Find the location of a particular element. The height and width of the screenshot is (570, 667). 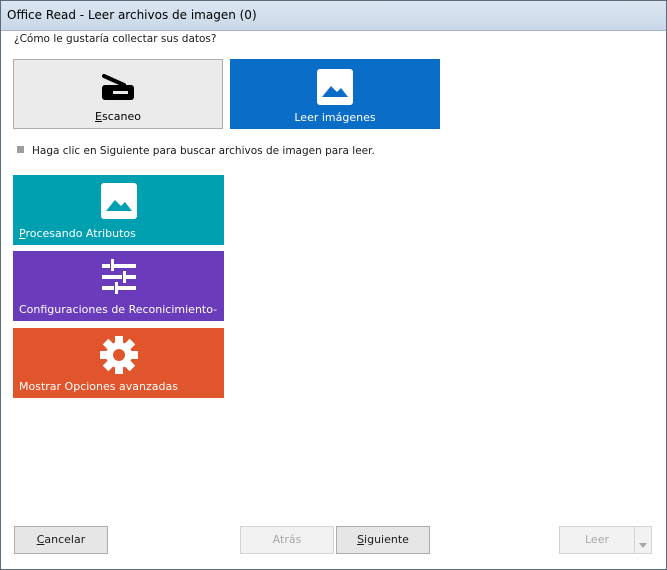

advanced-options-label: Mostrar Opciones avanzadas is located at coordinates (98, 386).